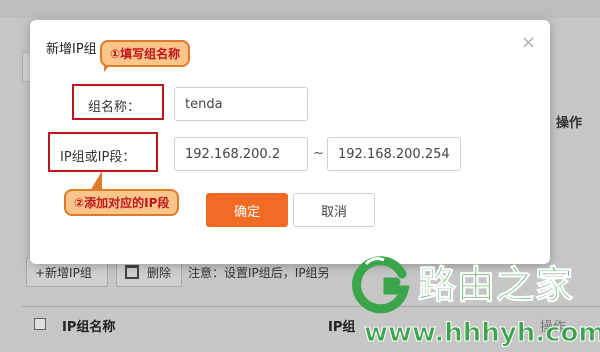  Describe the element at coordinates (528, 43) in the screenshot. I see `close-icon: ×` at that location.